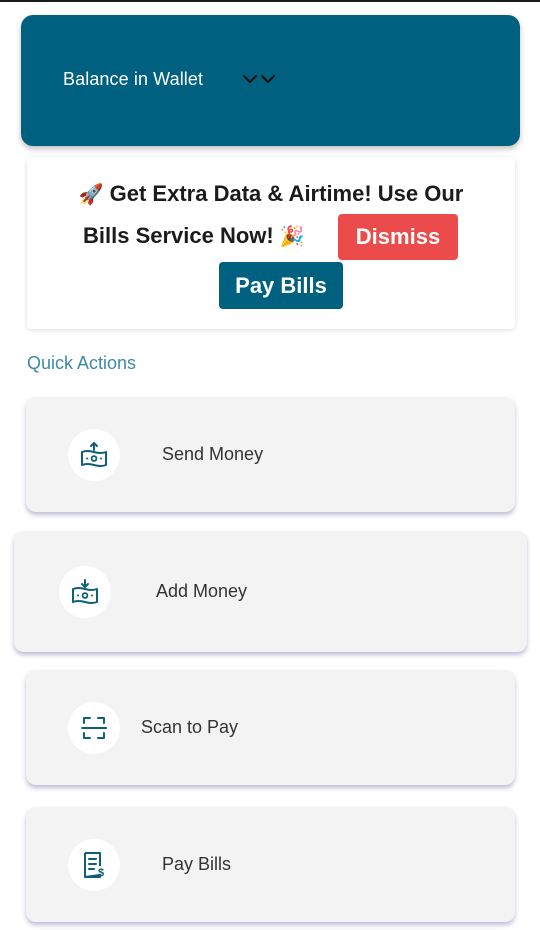  I want to click on pay-bills-action: $ Pay Bills, so click(270, 864).